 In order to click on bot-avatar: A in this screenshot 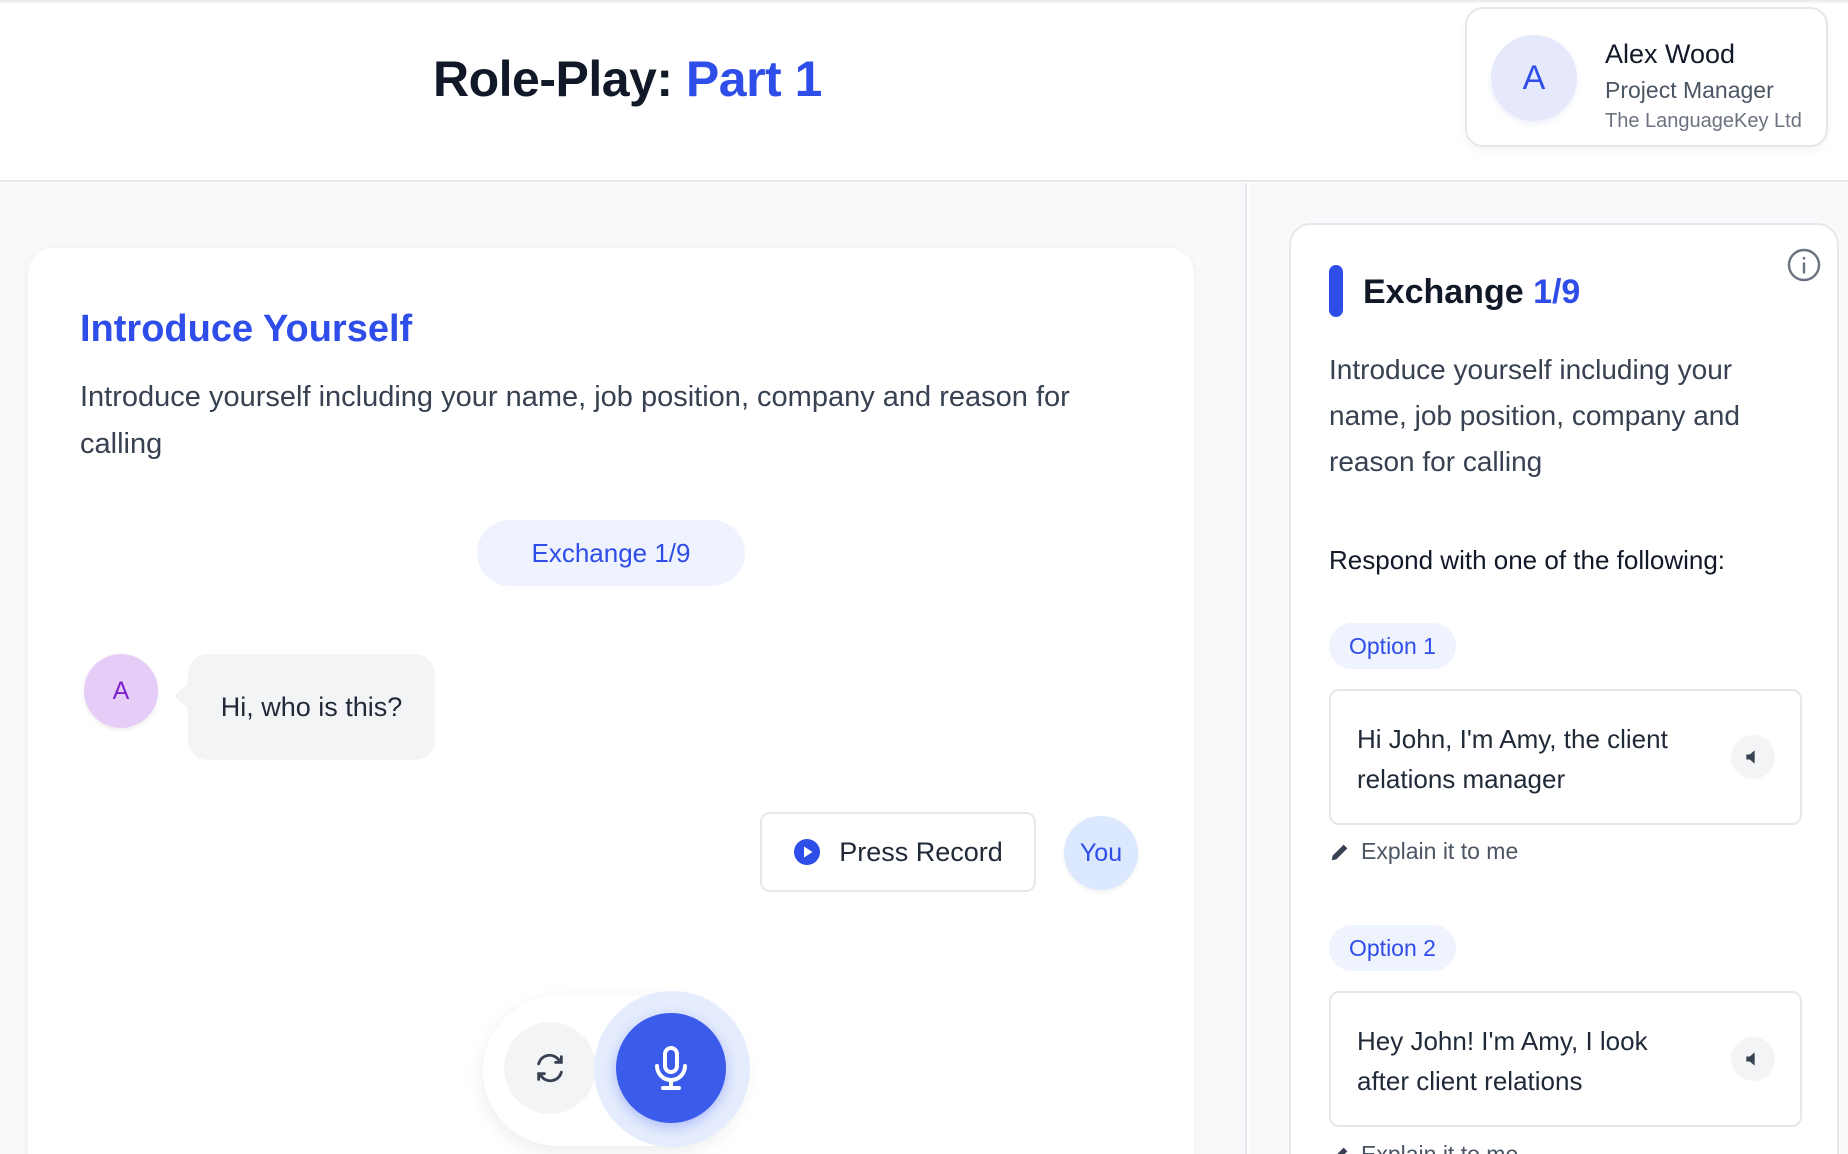, I will do `click(121, 691)`.